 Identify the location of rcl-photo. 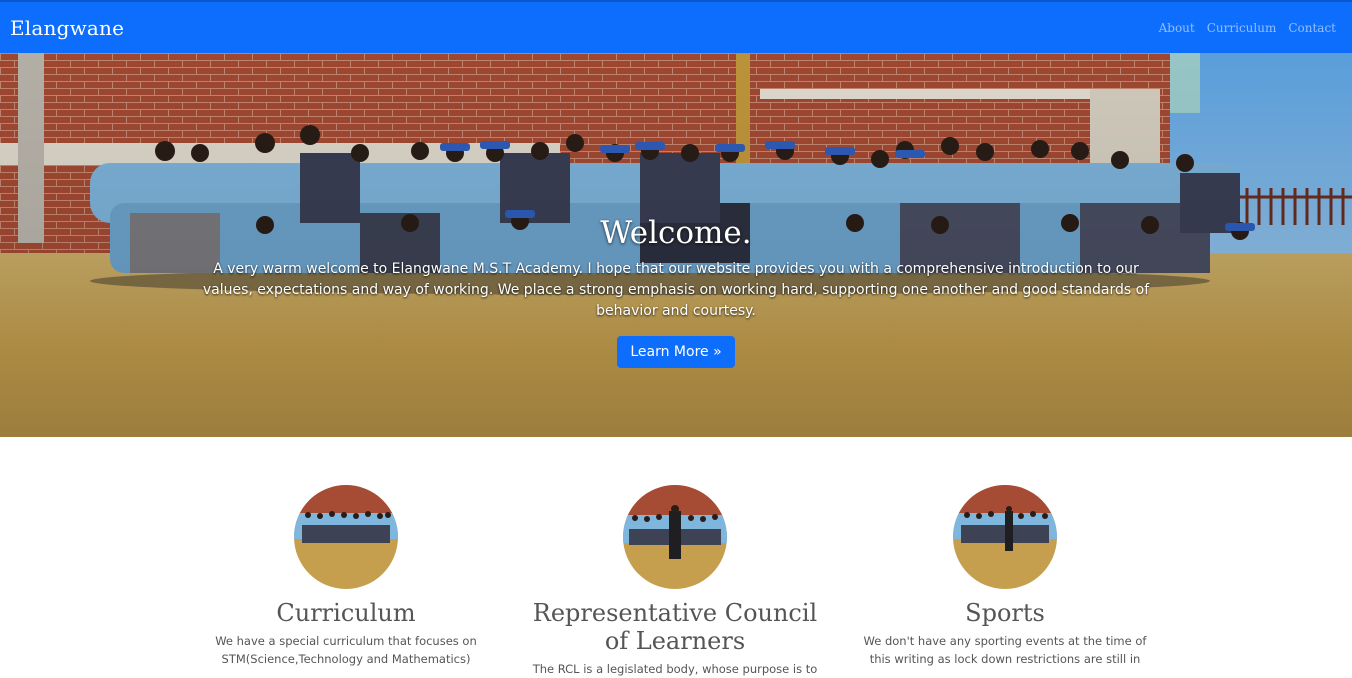
(675, 537).